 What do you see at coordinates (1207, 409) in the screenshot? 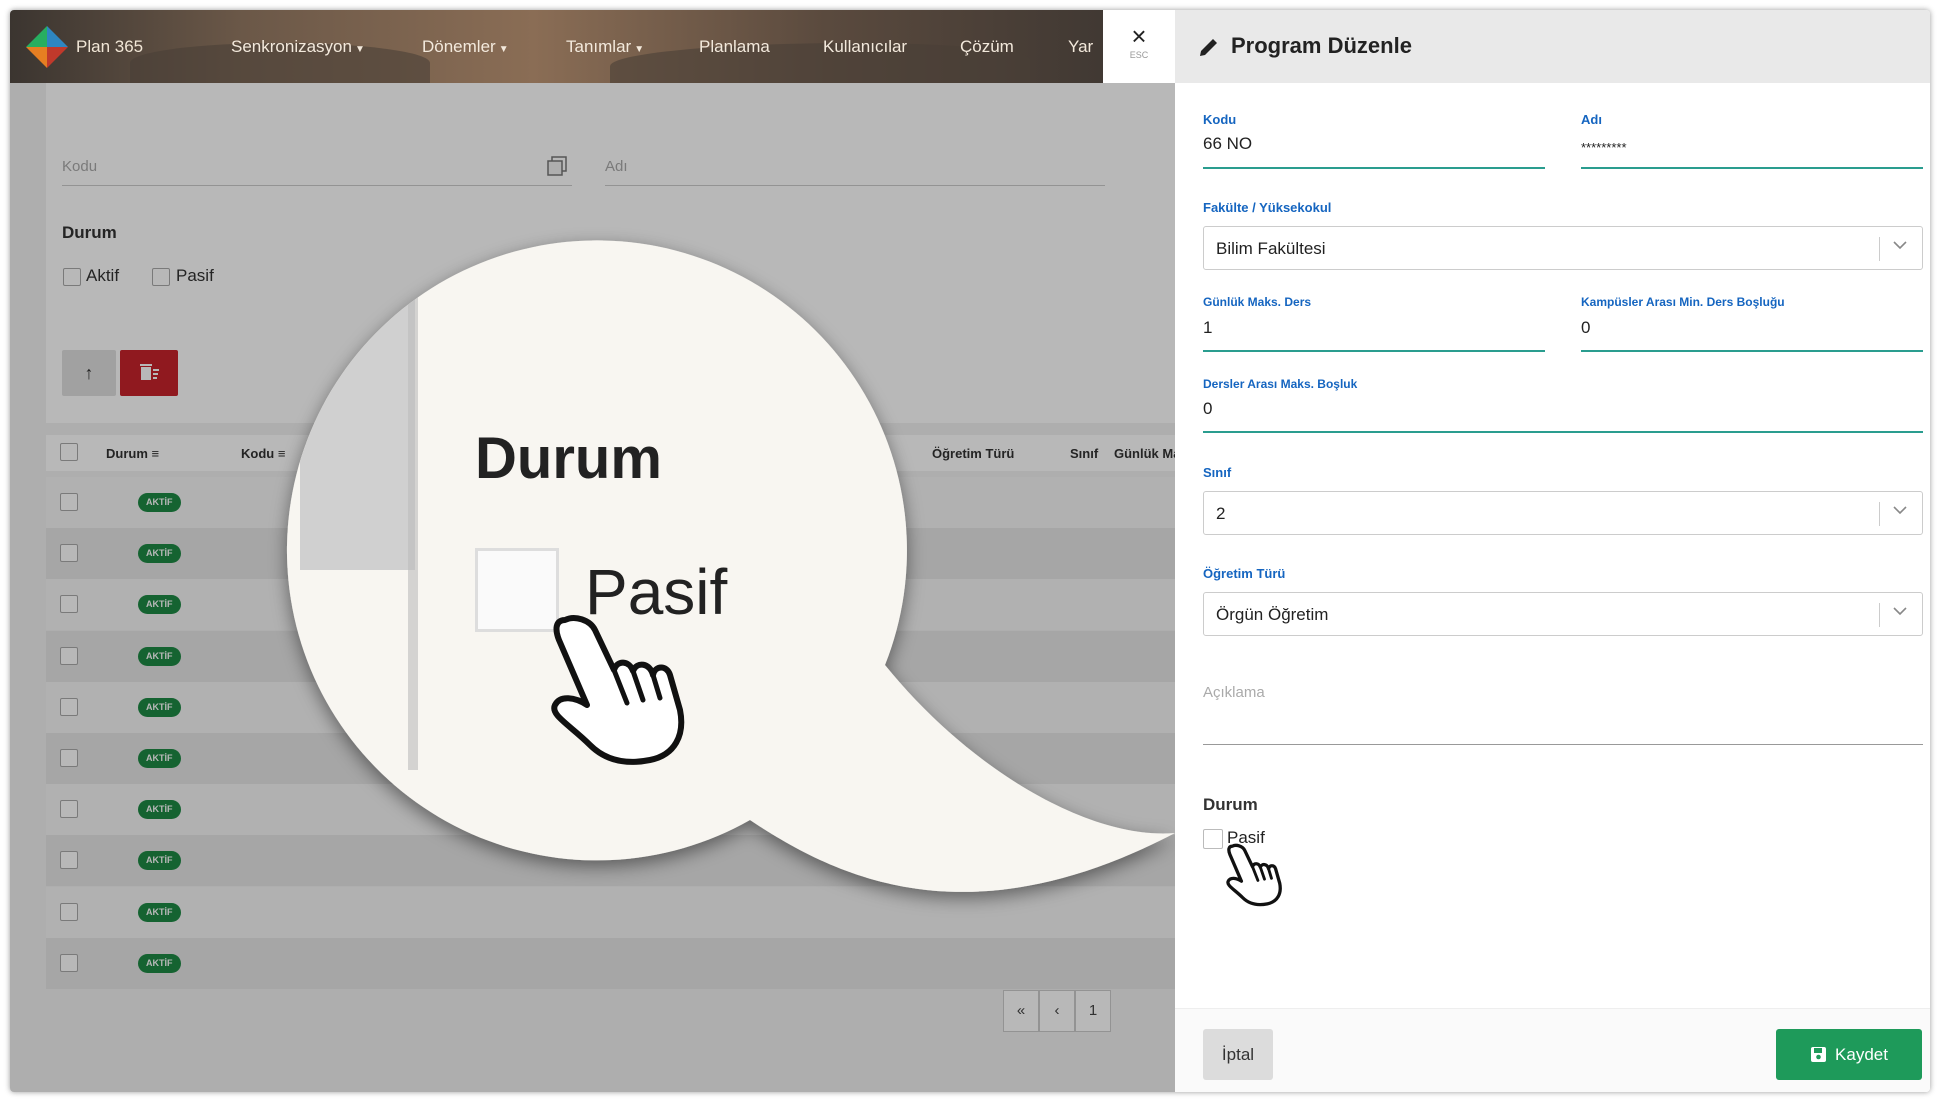
I see `dersler-arasi-input: 0` at bounding box center [1207, 409].